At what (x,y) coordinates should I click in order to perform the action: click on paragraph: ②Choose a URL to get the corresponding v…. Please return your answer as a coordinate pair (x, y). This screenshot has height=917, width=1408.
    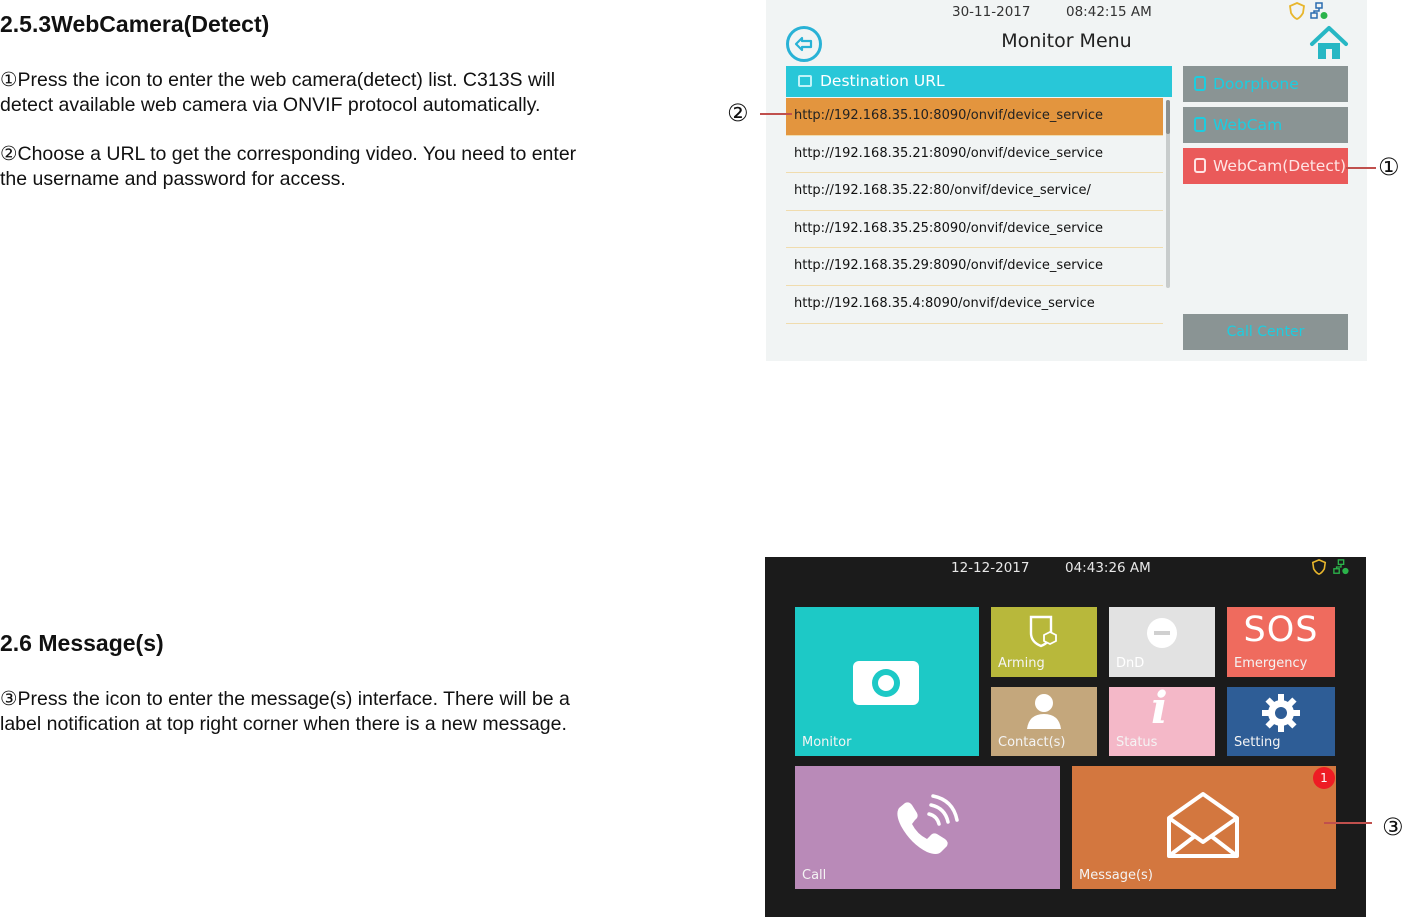
    Looking at the image, I should click on (288, 166).